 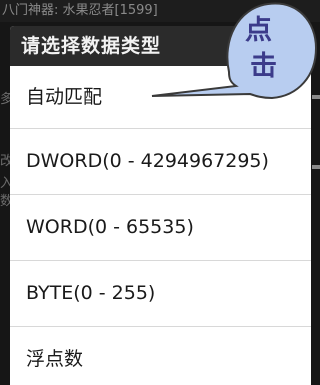 I want to click on background-edge-text: 改, so click(x=5, y=161).